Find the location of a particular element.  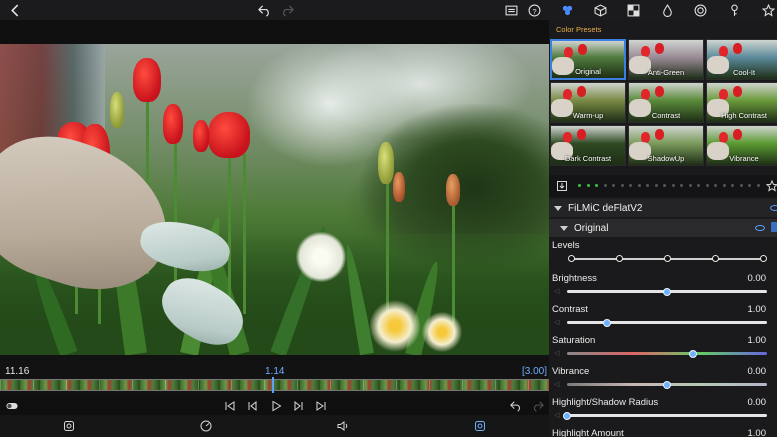

param-label: Highlight/Shadow Radius is located at coordinates (605, 402).